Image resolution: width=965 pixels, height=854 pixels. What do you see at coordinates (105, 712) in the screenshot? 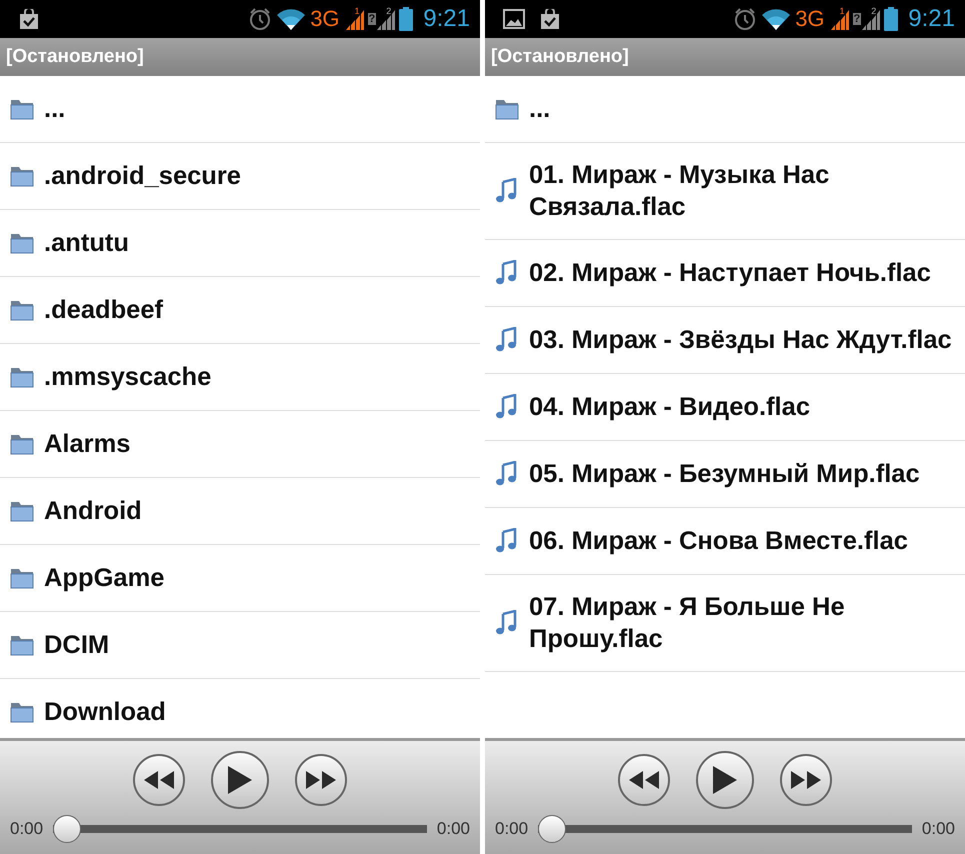
I see `file-name: Download` at bounding box center [105, 712].